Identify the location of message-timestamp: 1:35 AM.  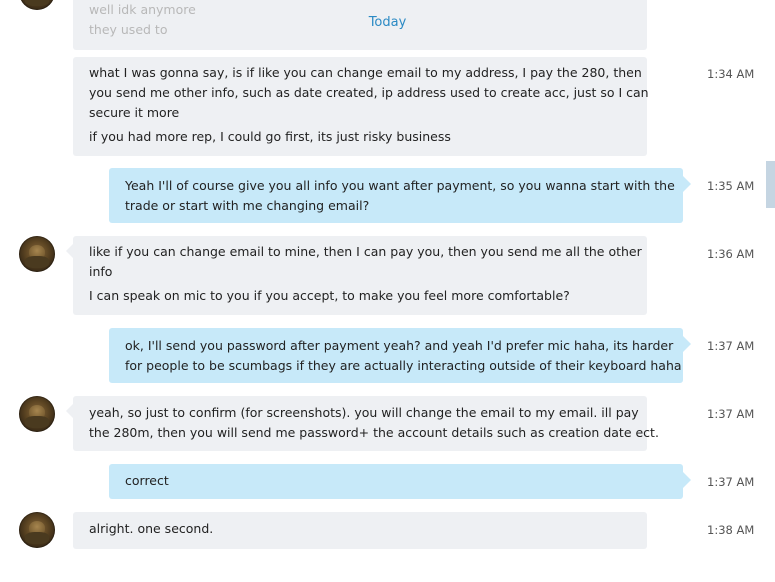
(731, 186).